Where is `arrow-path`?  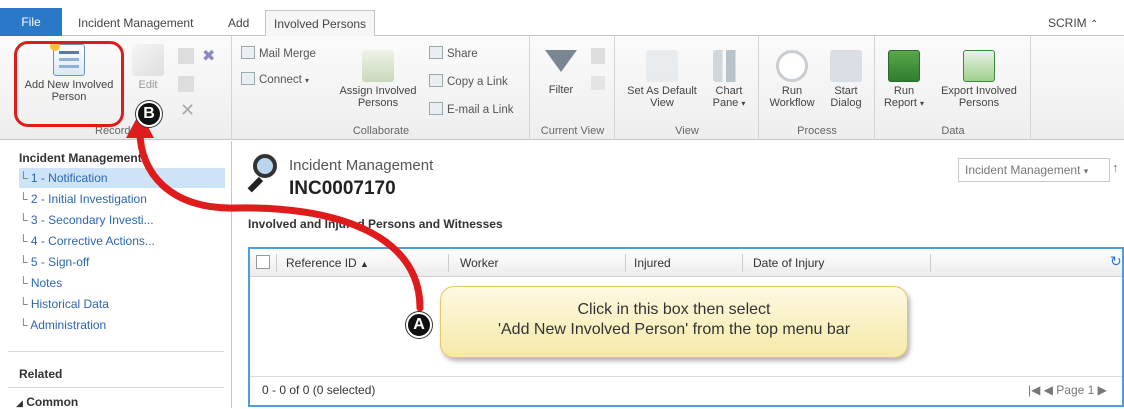 arrow-path is located at coordinates (280, 220).